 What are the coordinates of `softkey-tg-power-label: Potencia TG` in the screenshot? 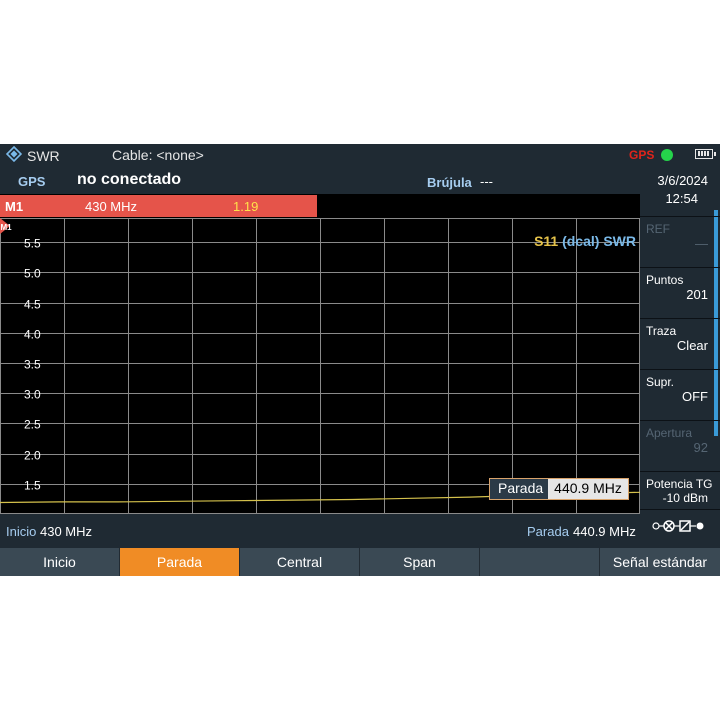 It's located at (679, 484).